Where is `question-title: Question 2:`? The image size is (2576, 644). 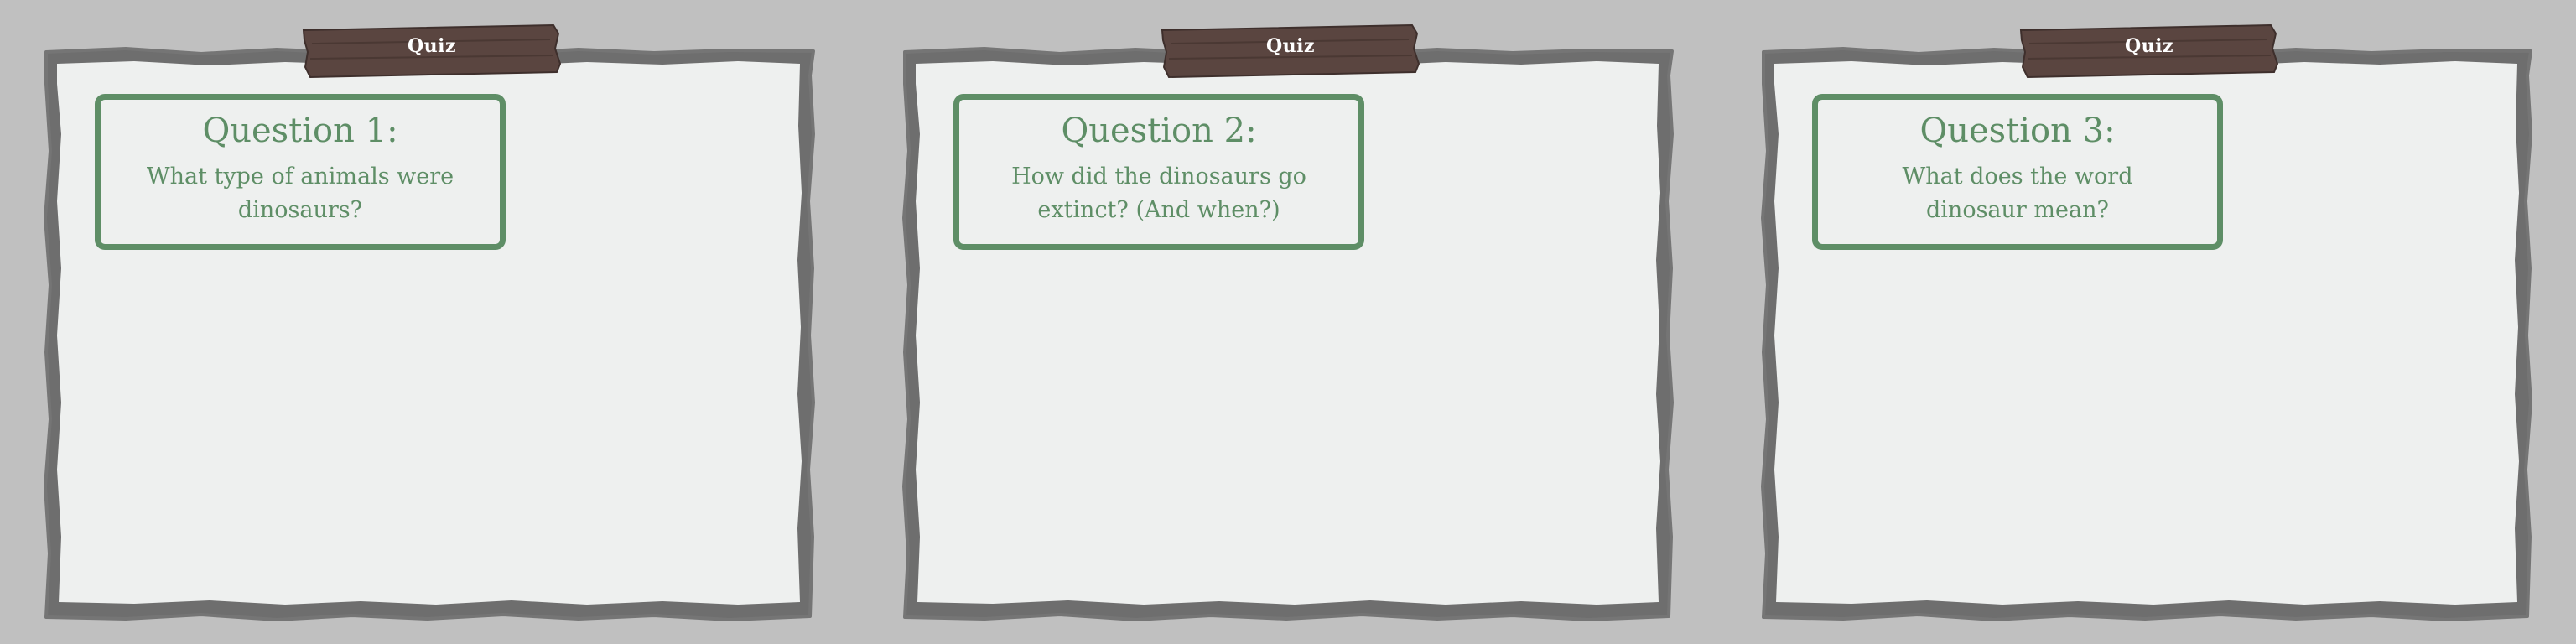
question-title: Question 2: is located at coordinates (1159, 131).